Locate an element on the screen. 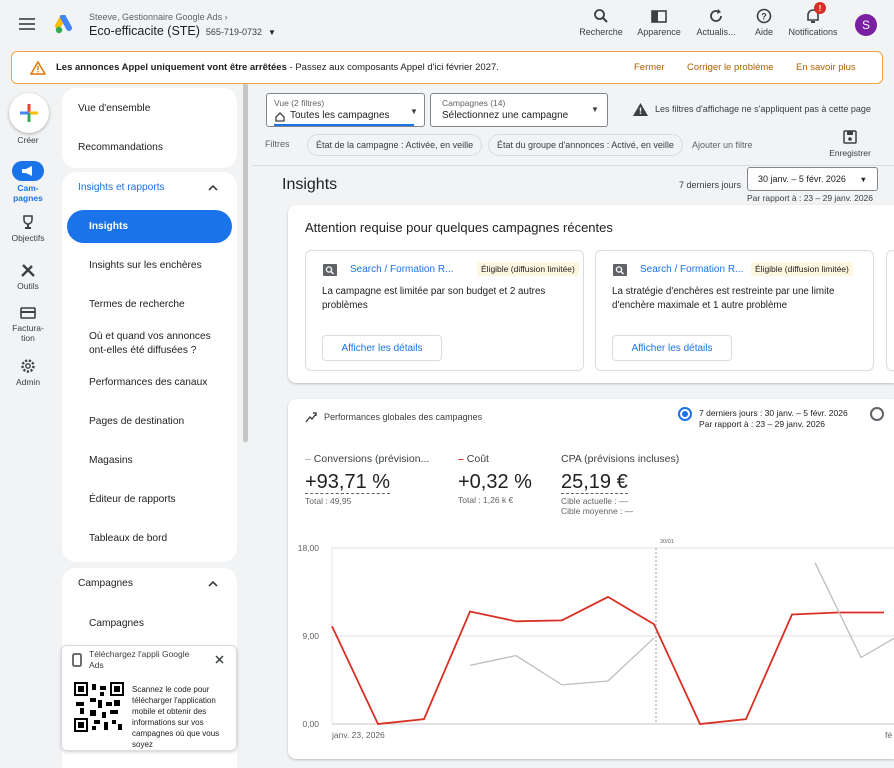 This screenshot has height=768, width=894. period-radio-selected is located at coordinates (685, 414).